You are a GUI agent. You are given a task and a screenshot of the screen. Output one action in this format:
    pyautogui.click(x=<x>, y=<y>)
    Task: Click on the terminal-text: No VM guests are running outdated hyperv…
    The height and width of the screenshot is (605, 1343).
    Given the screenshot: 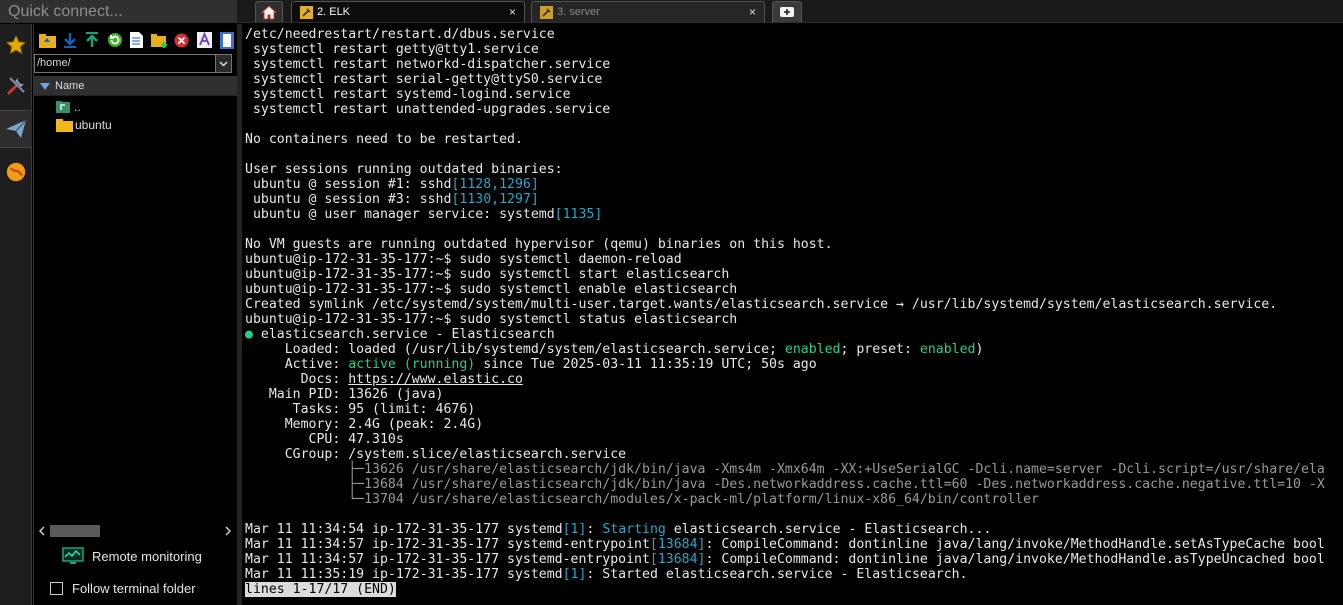 What is the action you would take?
    pyautogui.click(x=539, y=244)
    